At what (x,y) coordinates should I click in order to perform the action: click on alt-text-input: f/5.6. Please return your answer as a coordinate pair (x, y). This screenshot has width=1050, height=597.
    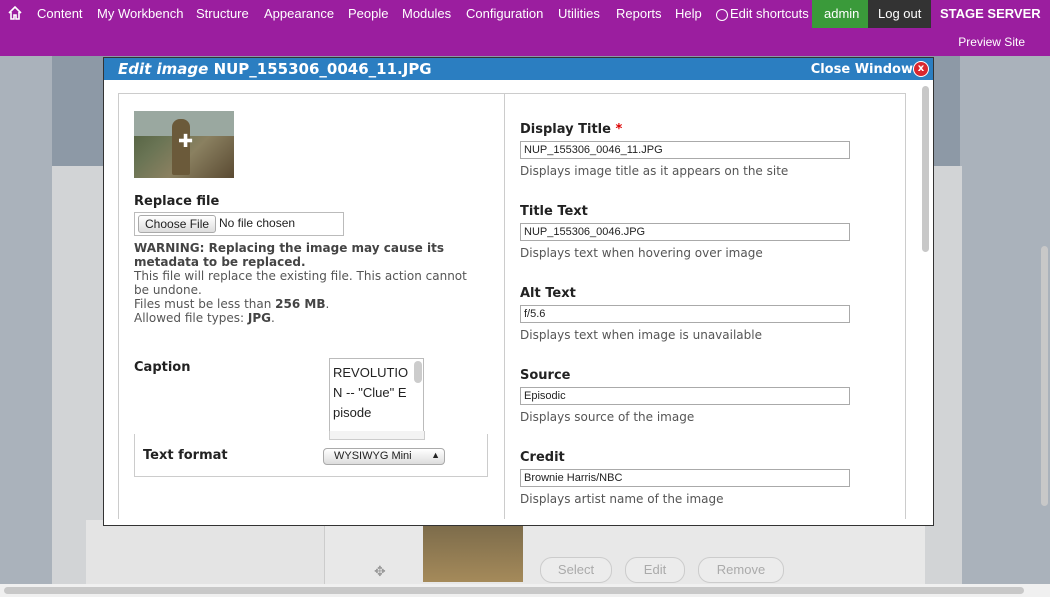
    Looking at the image, I should click on (685, 314).